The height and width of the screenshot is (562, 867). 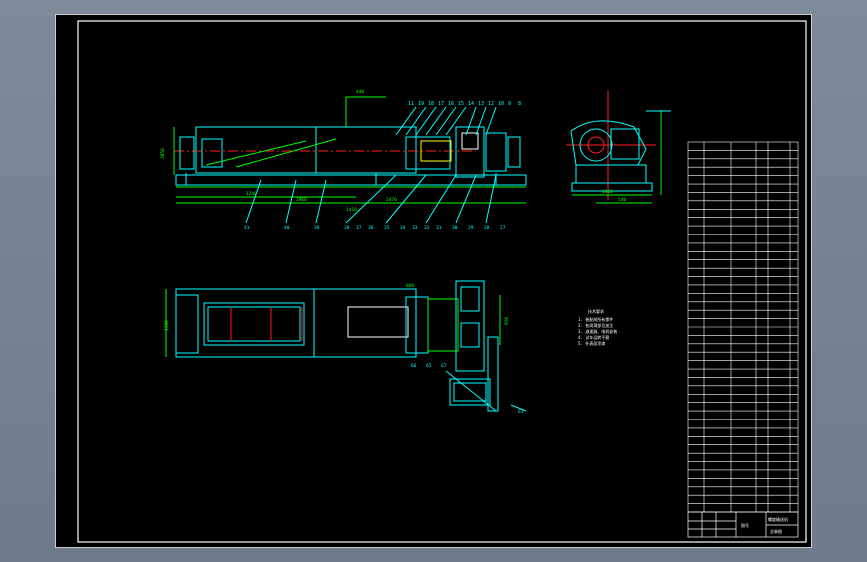 What do you see at coordinates (607, 192) in the screenshot?
I see `dim-text: 1060` at bounding box center [607, 192].